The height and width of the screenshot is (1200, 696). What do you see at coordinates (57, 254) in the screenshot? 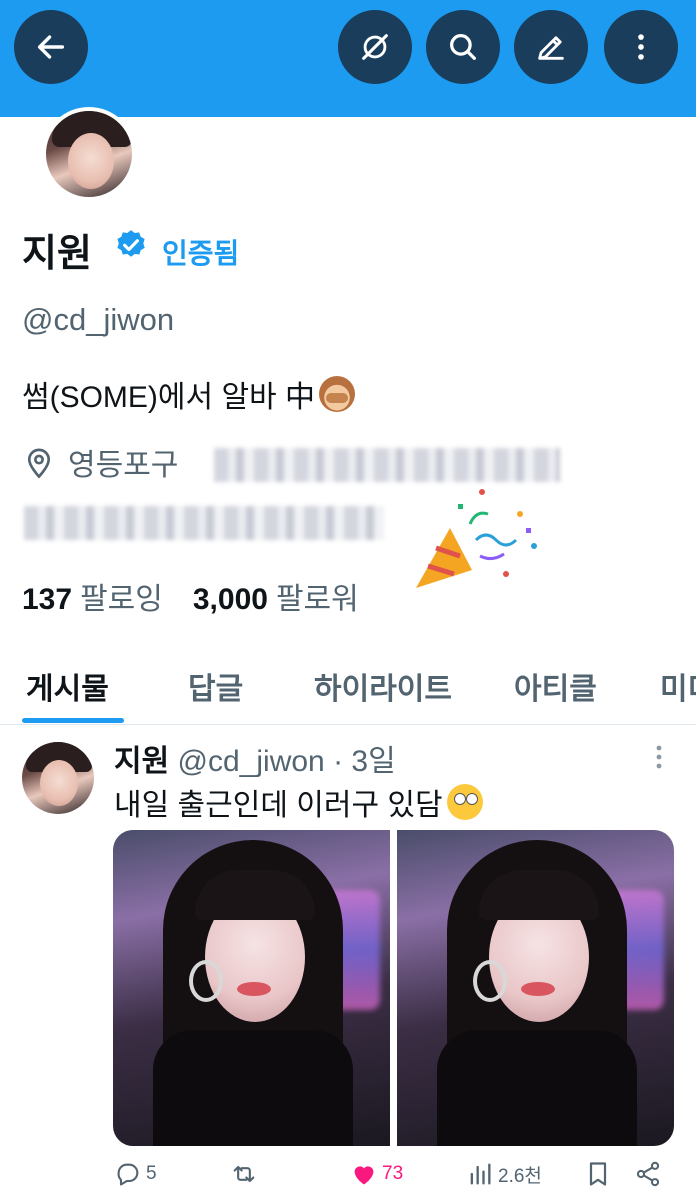
I see `profile-name: 지원` at bounding box center [57, 254].